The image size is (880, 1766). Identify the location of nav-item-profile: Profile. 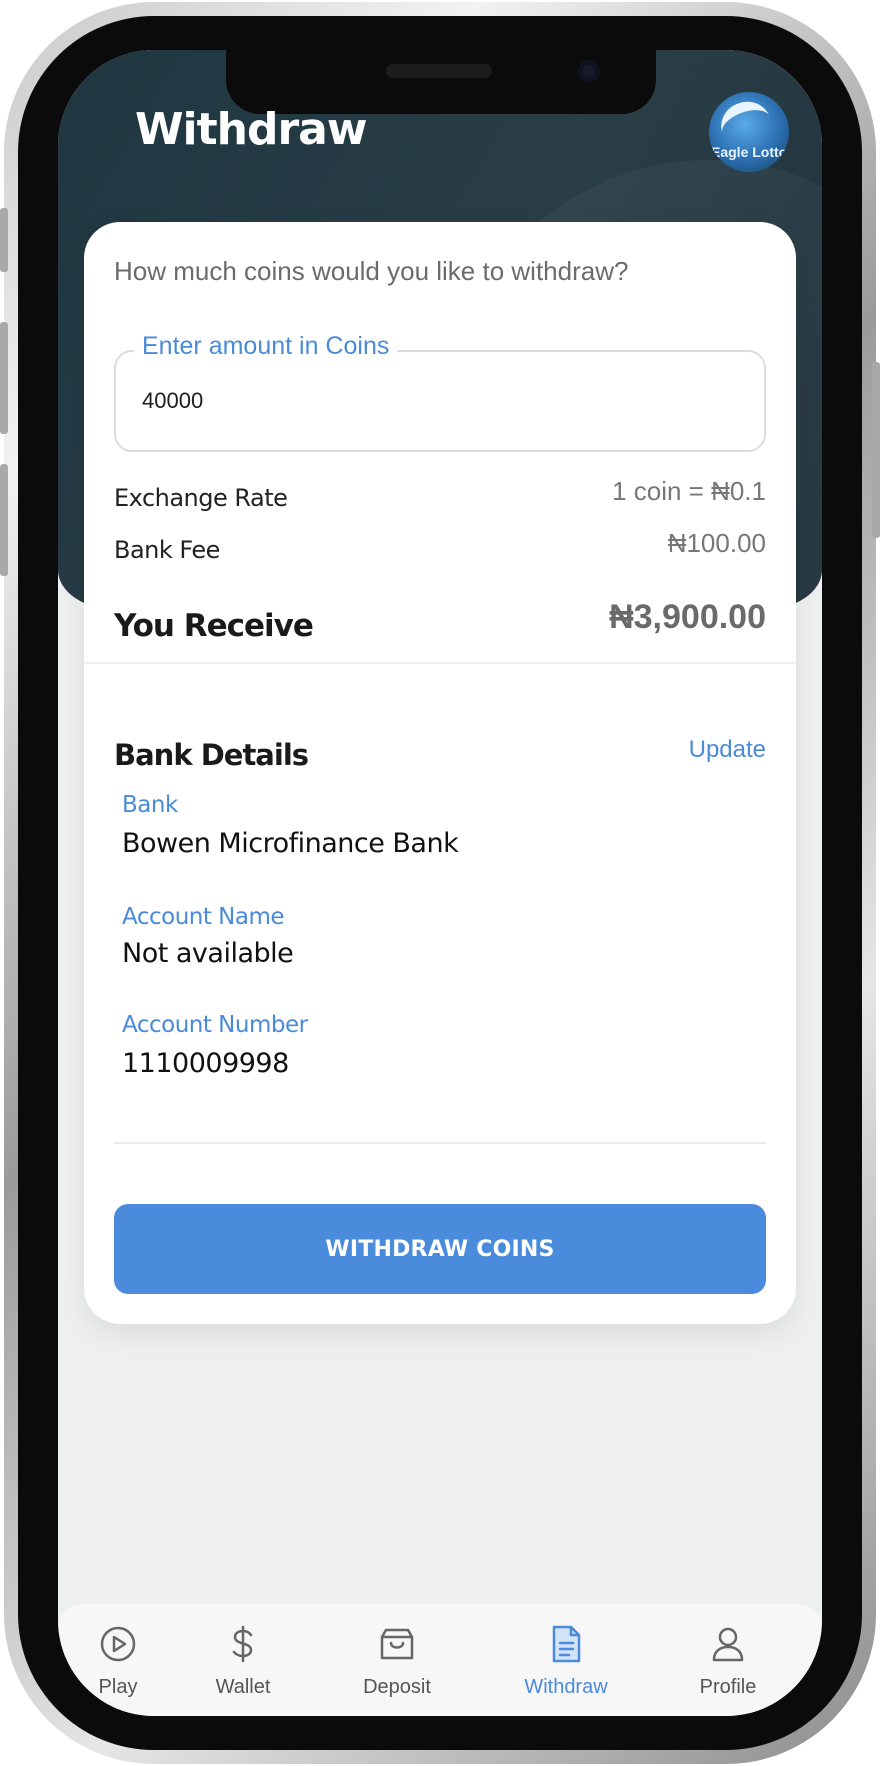
(728, 1661).